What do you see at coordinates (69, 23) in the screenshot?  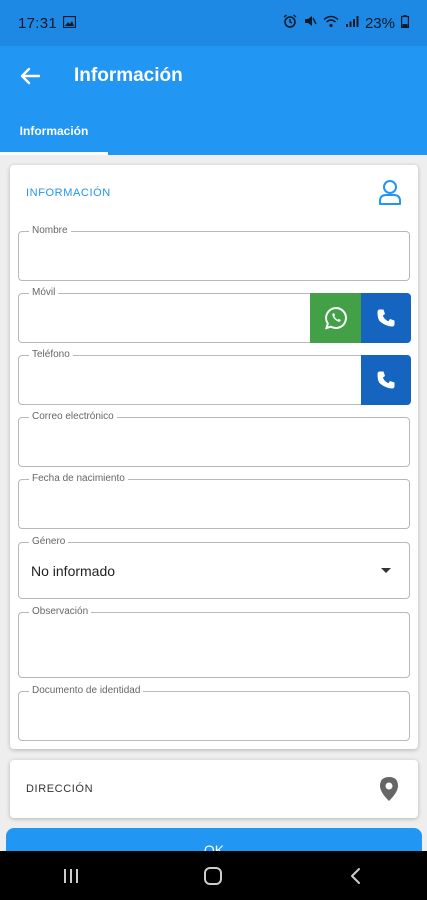 I see `gallery-icon` at bounding box center [69, 23].